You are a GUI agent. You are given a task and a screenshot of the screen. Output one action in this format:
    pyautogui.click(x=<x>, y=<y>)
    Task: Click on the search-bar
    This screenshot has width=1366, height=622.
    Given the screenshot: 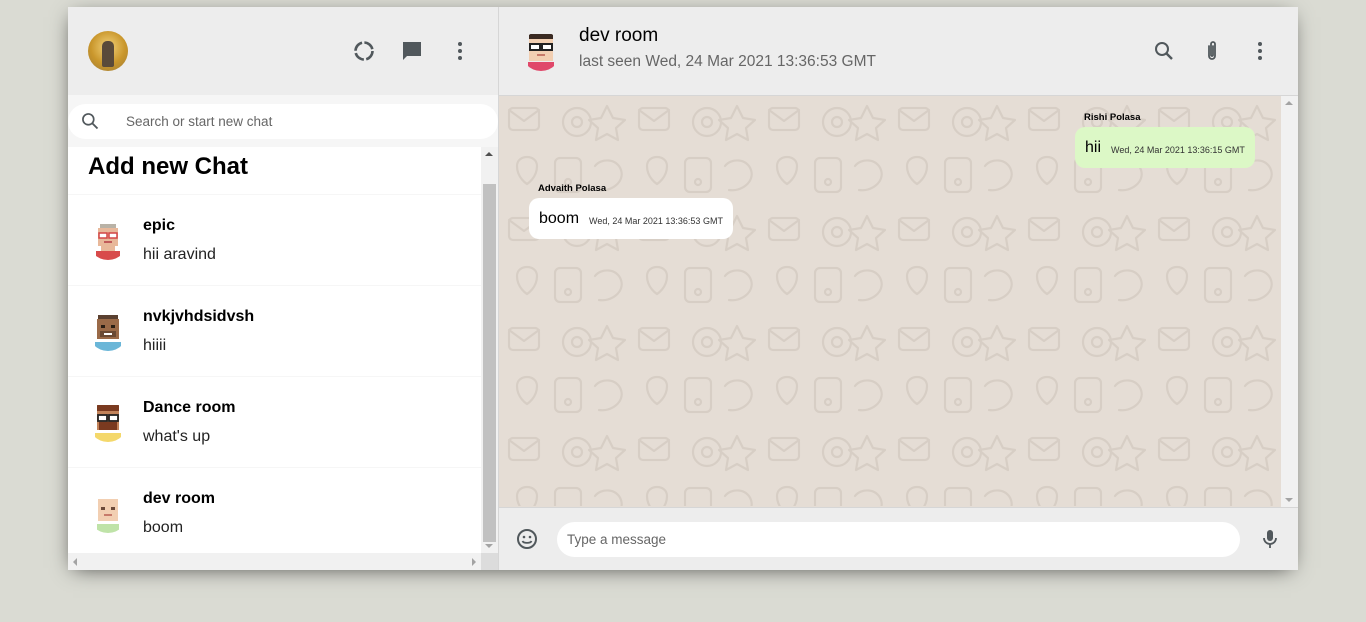 What is the action you would take?
    pyautogui.click(x=283, y=121)
    